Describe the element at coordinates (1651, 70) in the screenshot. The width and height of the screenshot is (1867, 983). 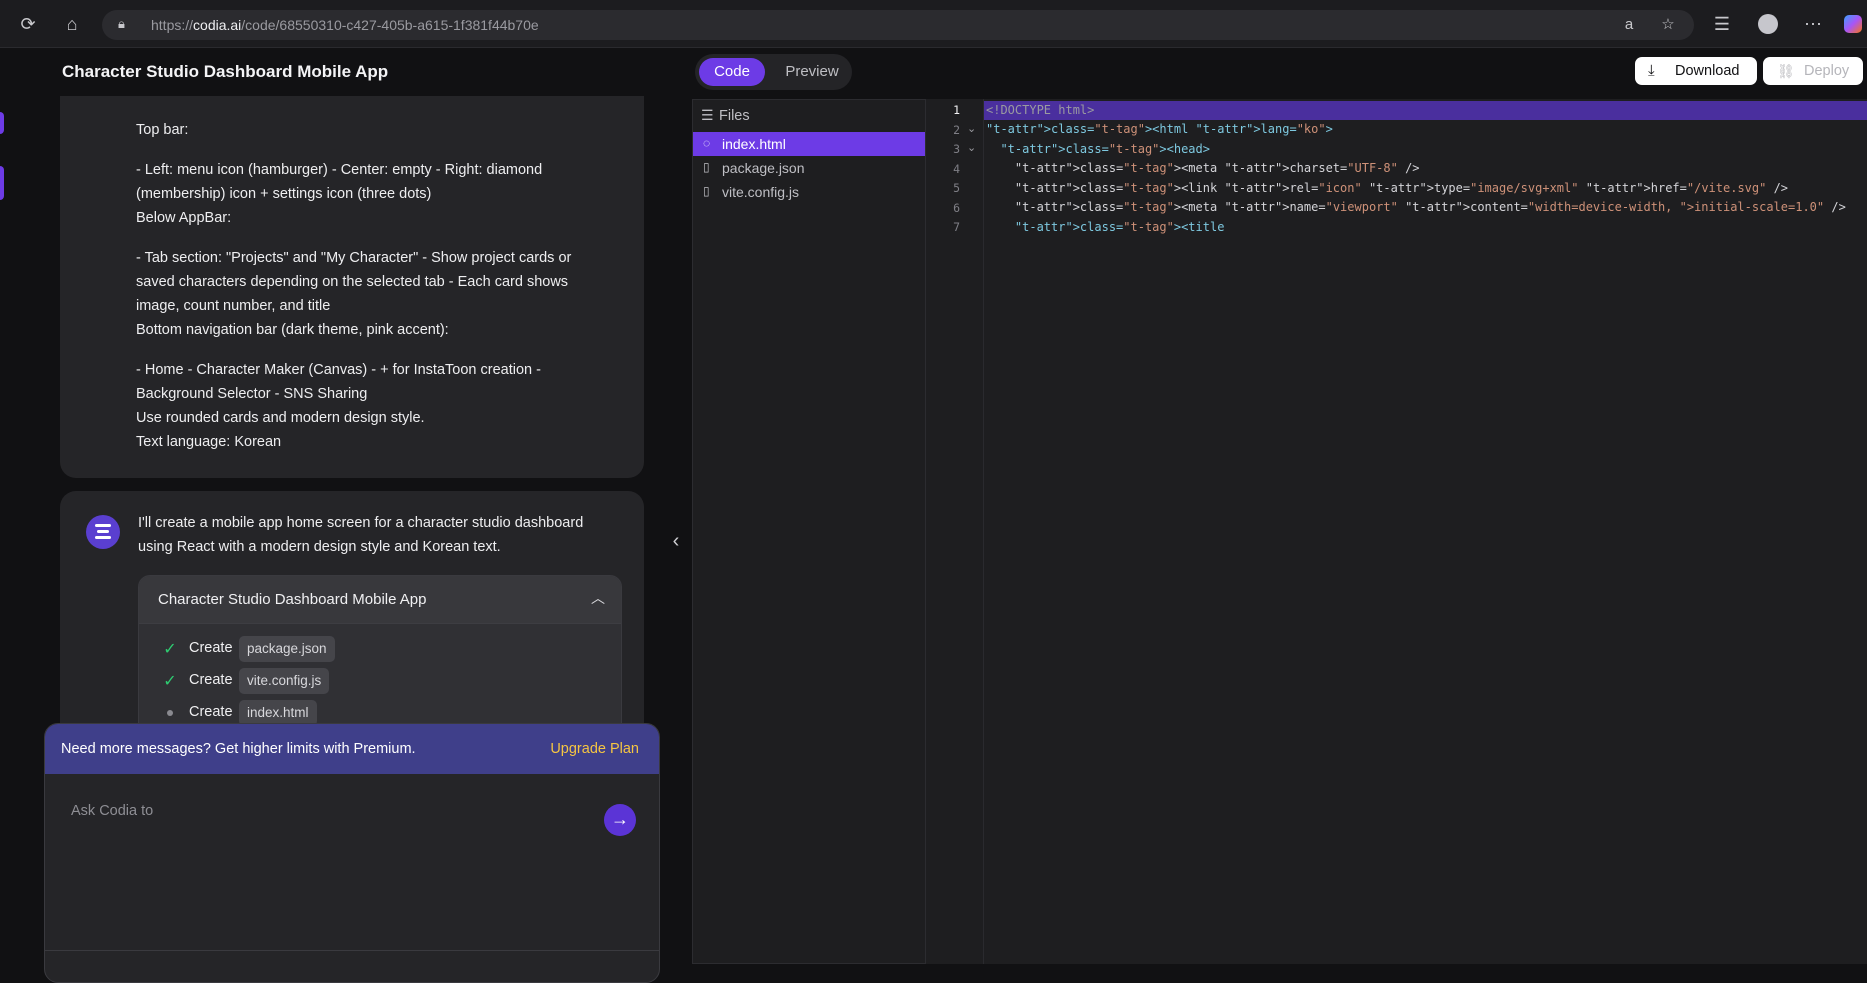
I see `download-icon: ⤓` at that location.